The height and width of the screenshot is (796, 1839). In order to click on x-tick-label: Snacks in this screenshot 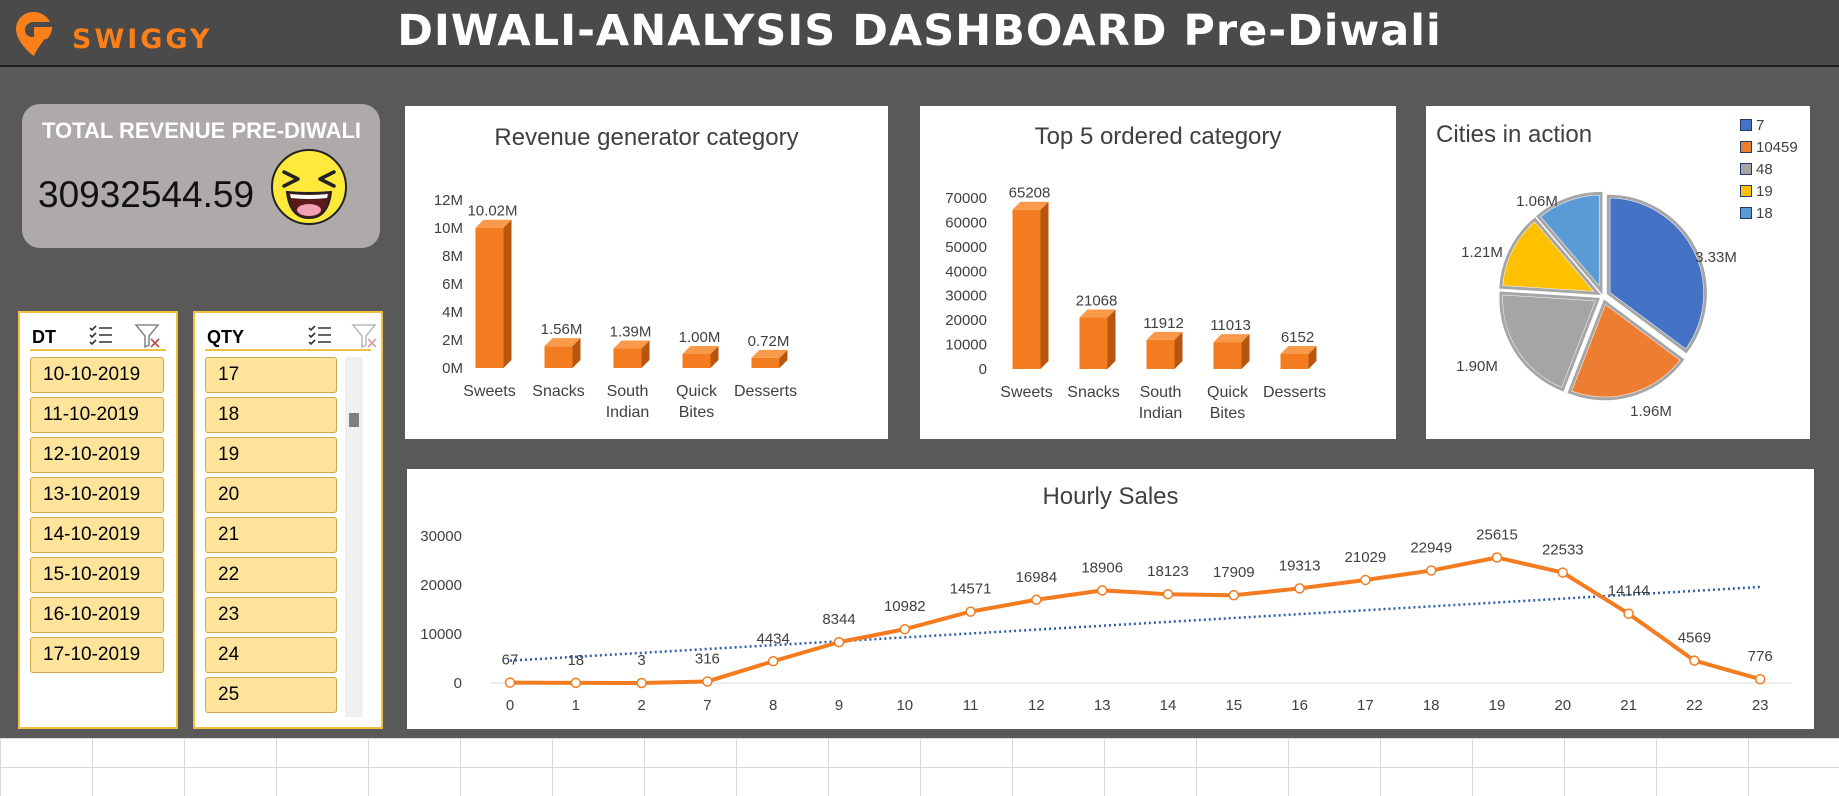, I will do `click(558, 391)`.